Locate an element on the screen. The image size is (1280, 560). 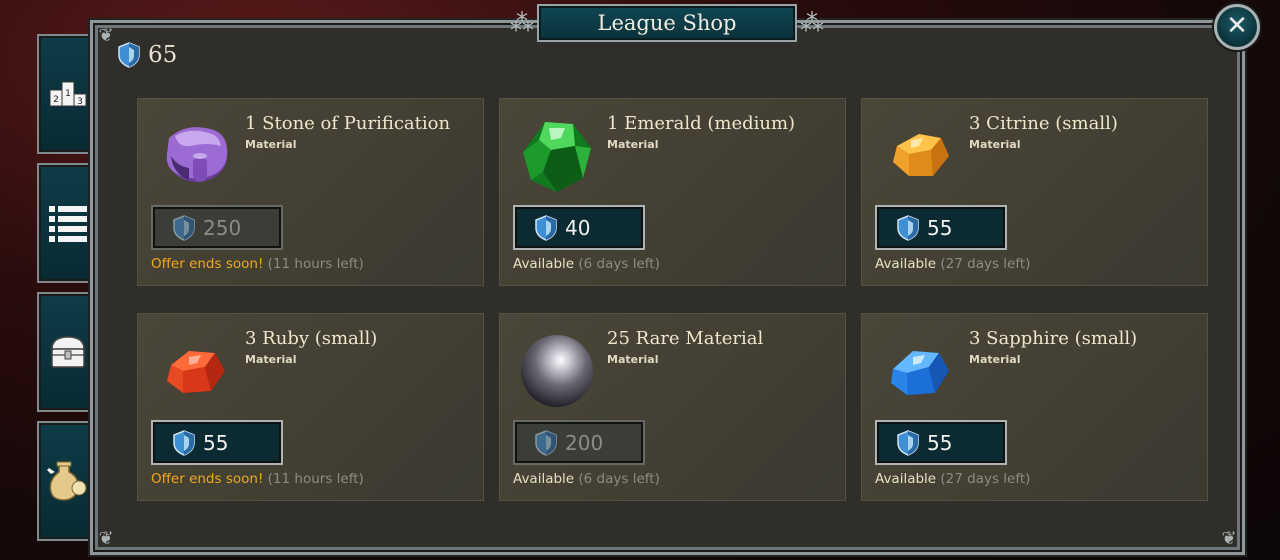
currency-amount: 65 is located at coordinates (163, 55).